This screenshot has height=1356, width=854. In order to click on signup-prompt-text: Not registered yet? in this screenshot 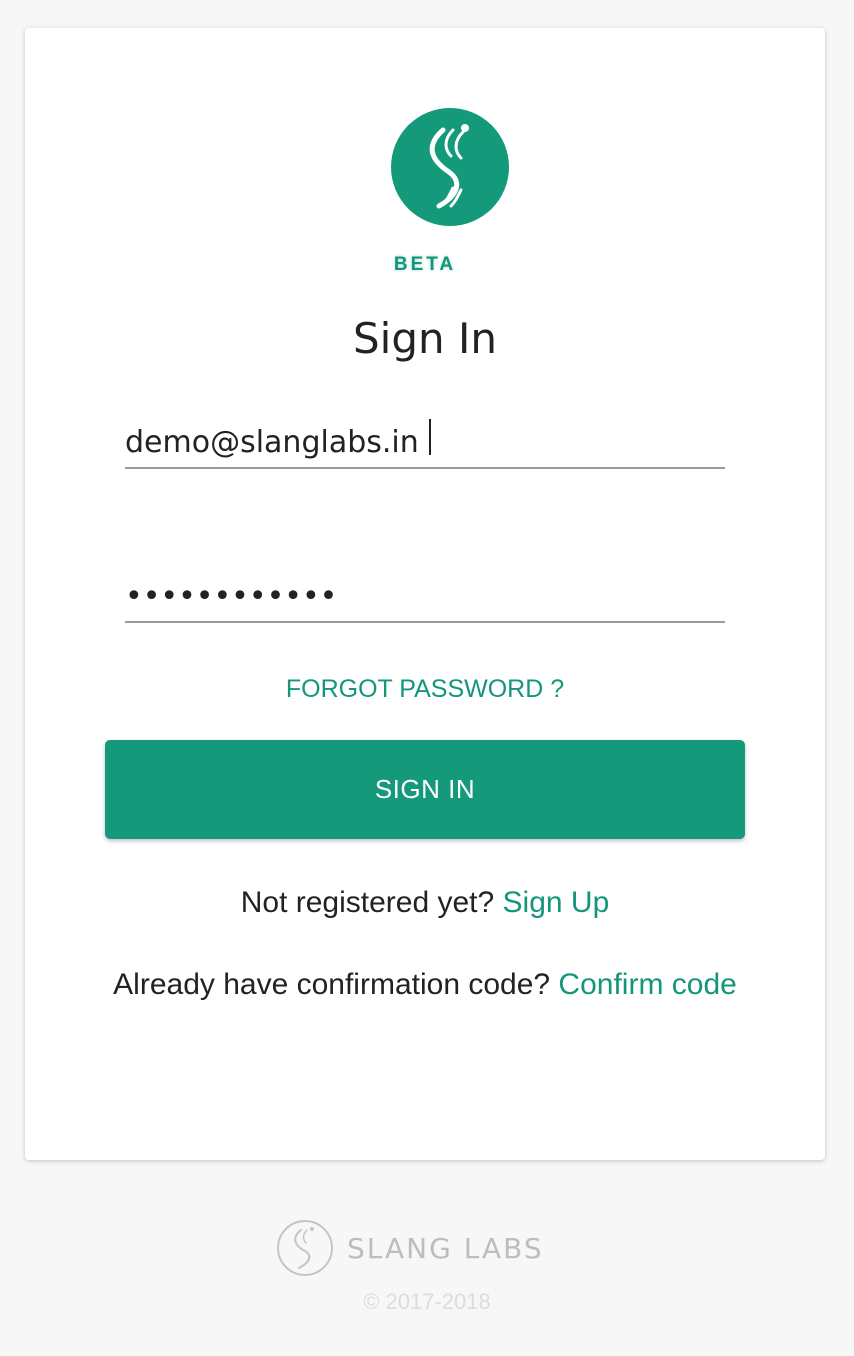, I will do `click(371, 902)`.